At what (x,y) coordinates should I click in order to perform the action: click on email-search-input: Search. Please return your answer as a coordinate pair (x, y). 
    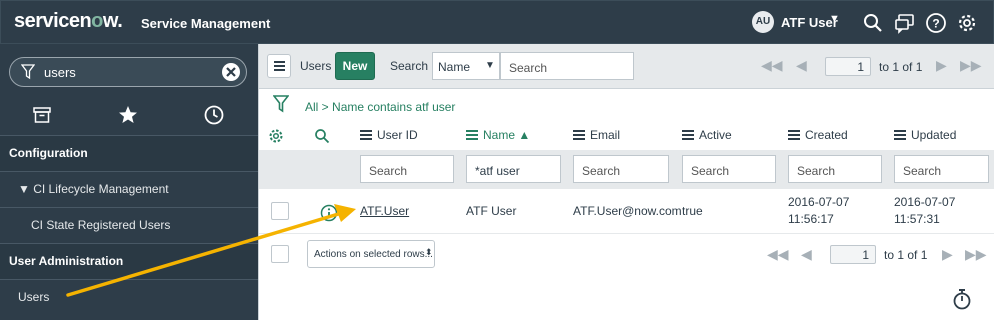
    Looking at the image, I should click on (621, 169).